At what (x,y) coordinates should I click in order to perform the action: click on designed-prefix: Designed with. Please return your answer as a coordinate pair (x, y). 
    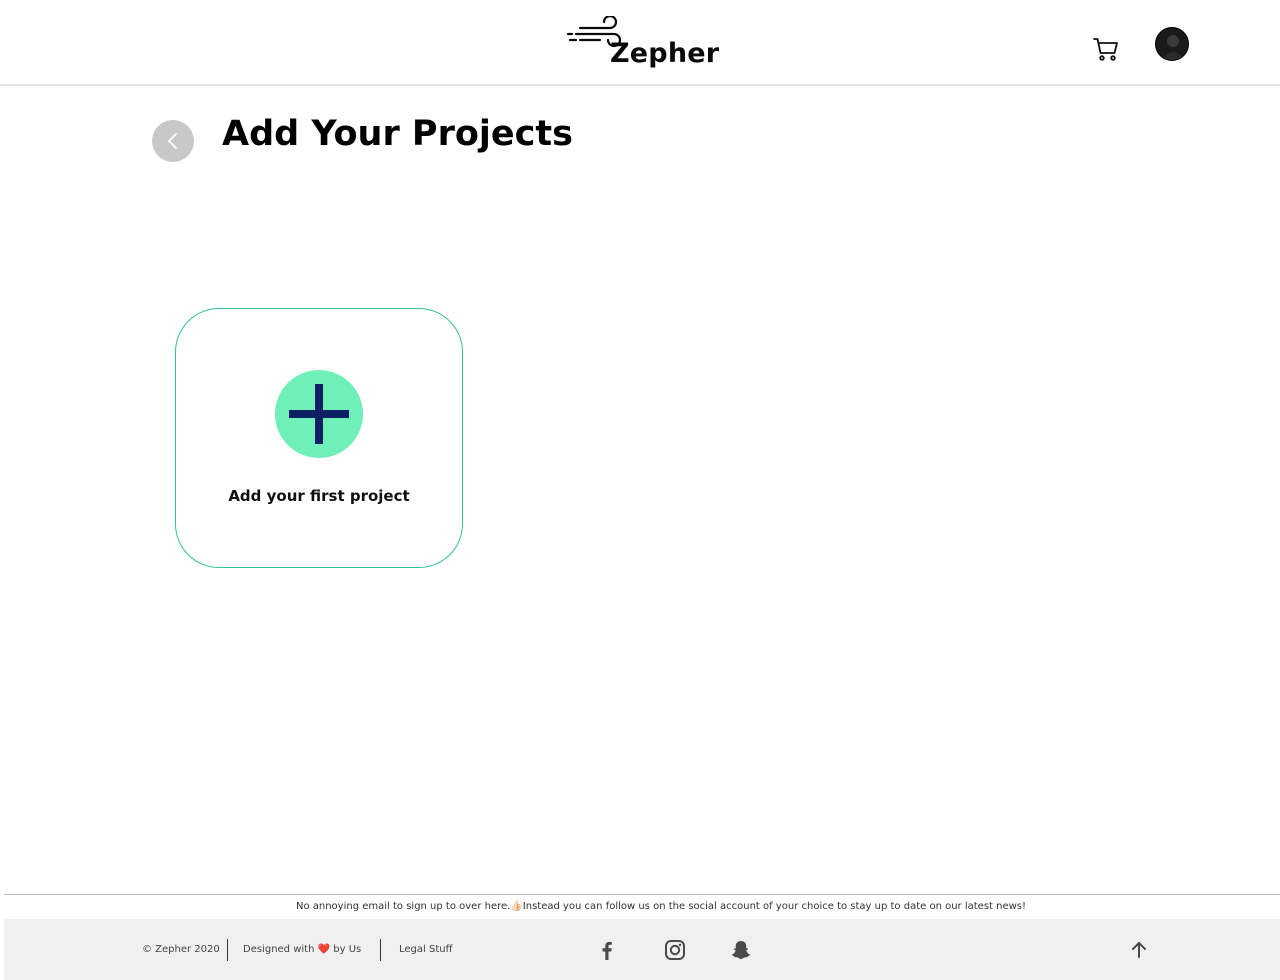
    Looking at the image, I should click on (279, 949).